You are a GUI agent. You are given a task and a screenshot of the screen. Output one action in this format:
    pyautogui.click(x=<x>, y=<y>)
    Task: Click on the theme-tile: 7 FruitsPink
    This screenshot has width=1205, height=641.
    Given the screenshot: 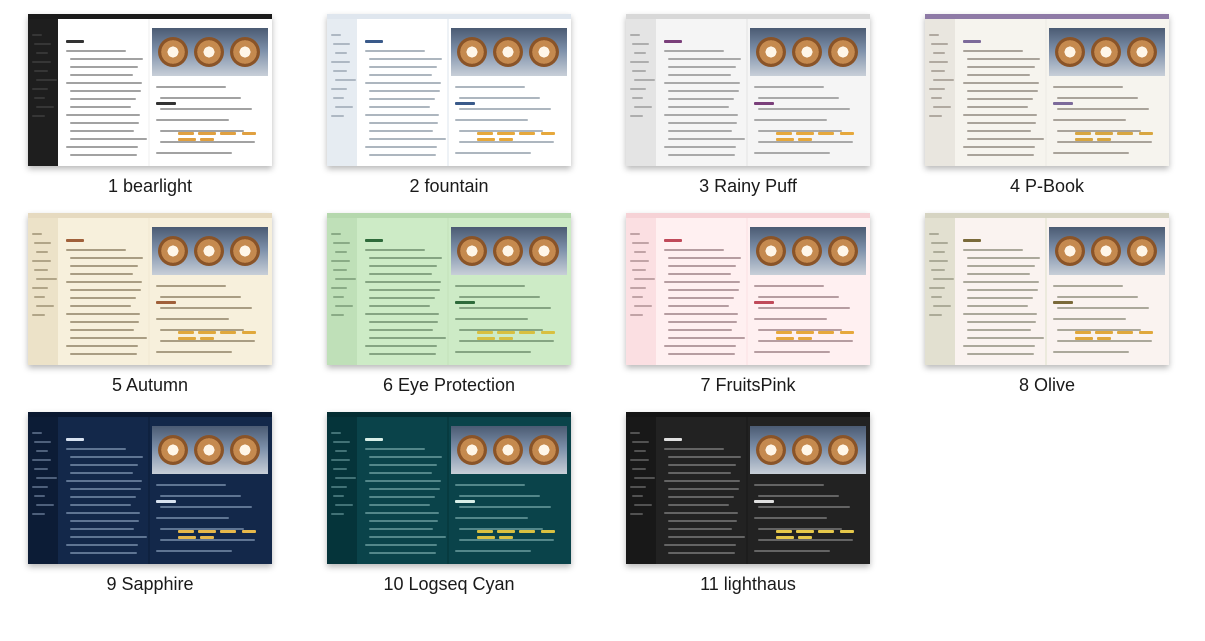 What is the action you would take?
    pyautogui.click(x=748, y=304)
    